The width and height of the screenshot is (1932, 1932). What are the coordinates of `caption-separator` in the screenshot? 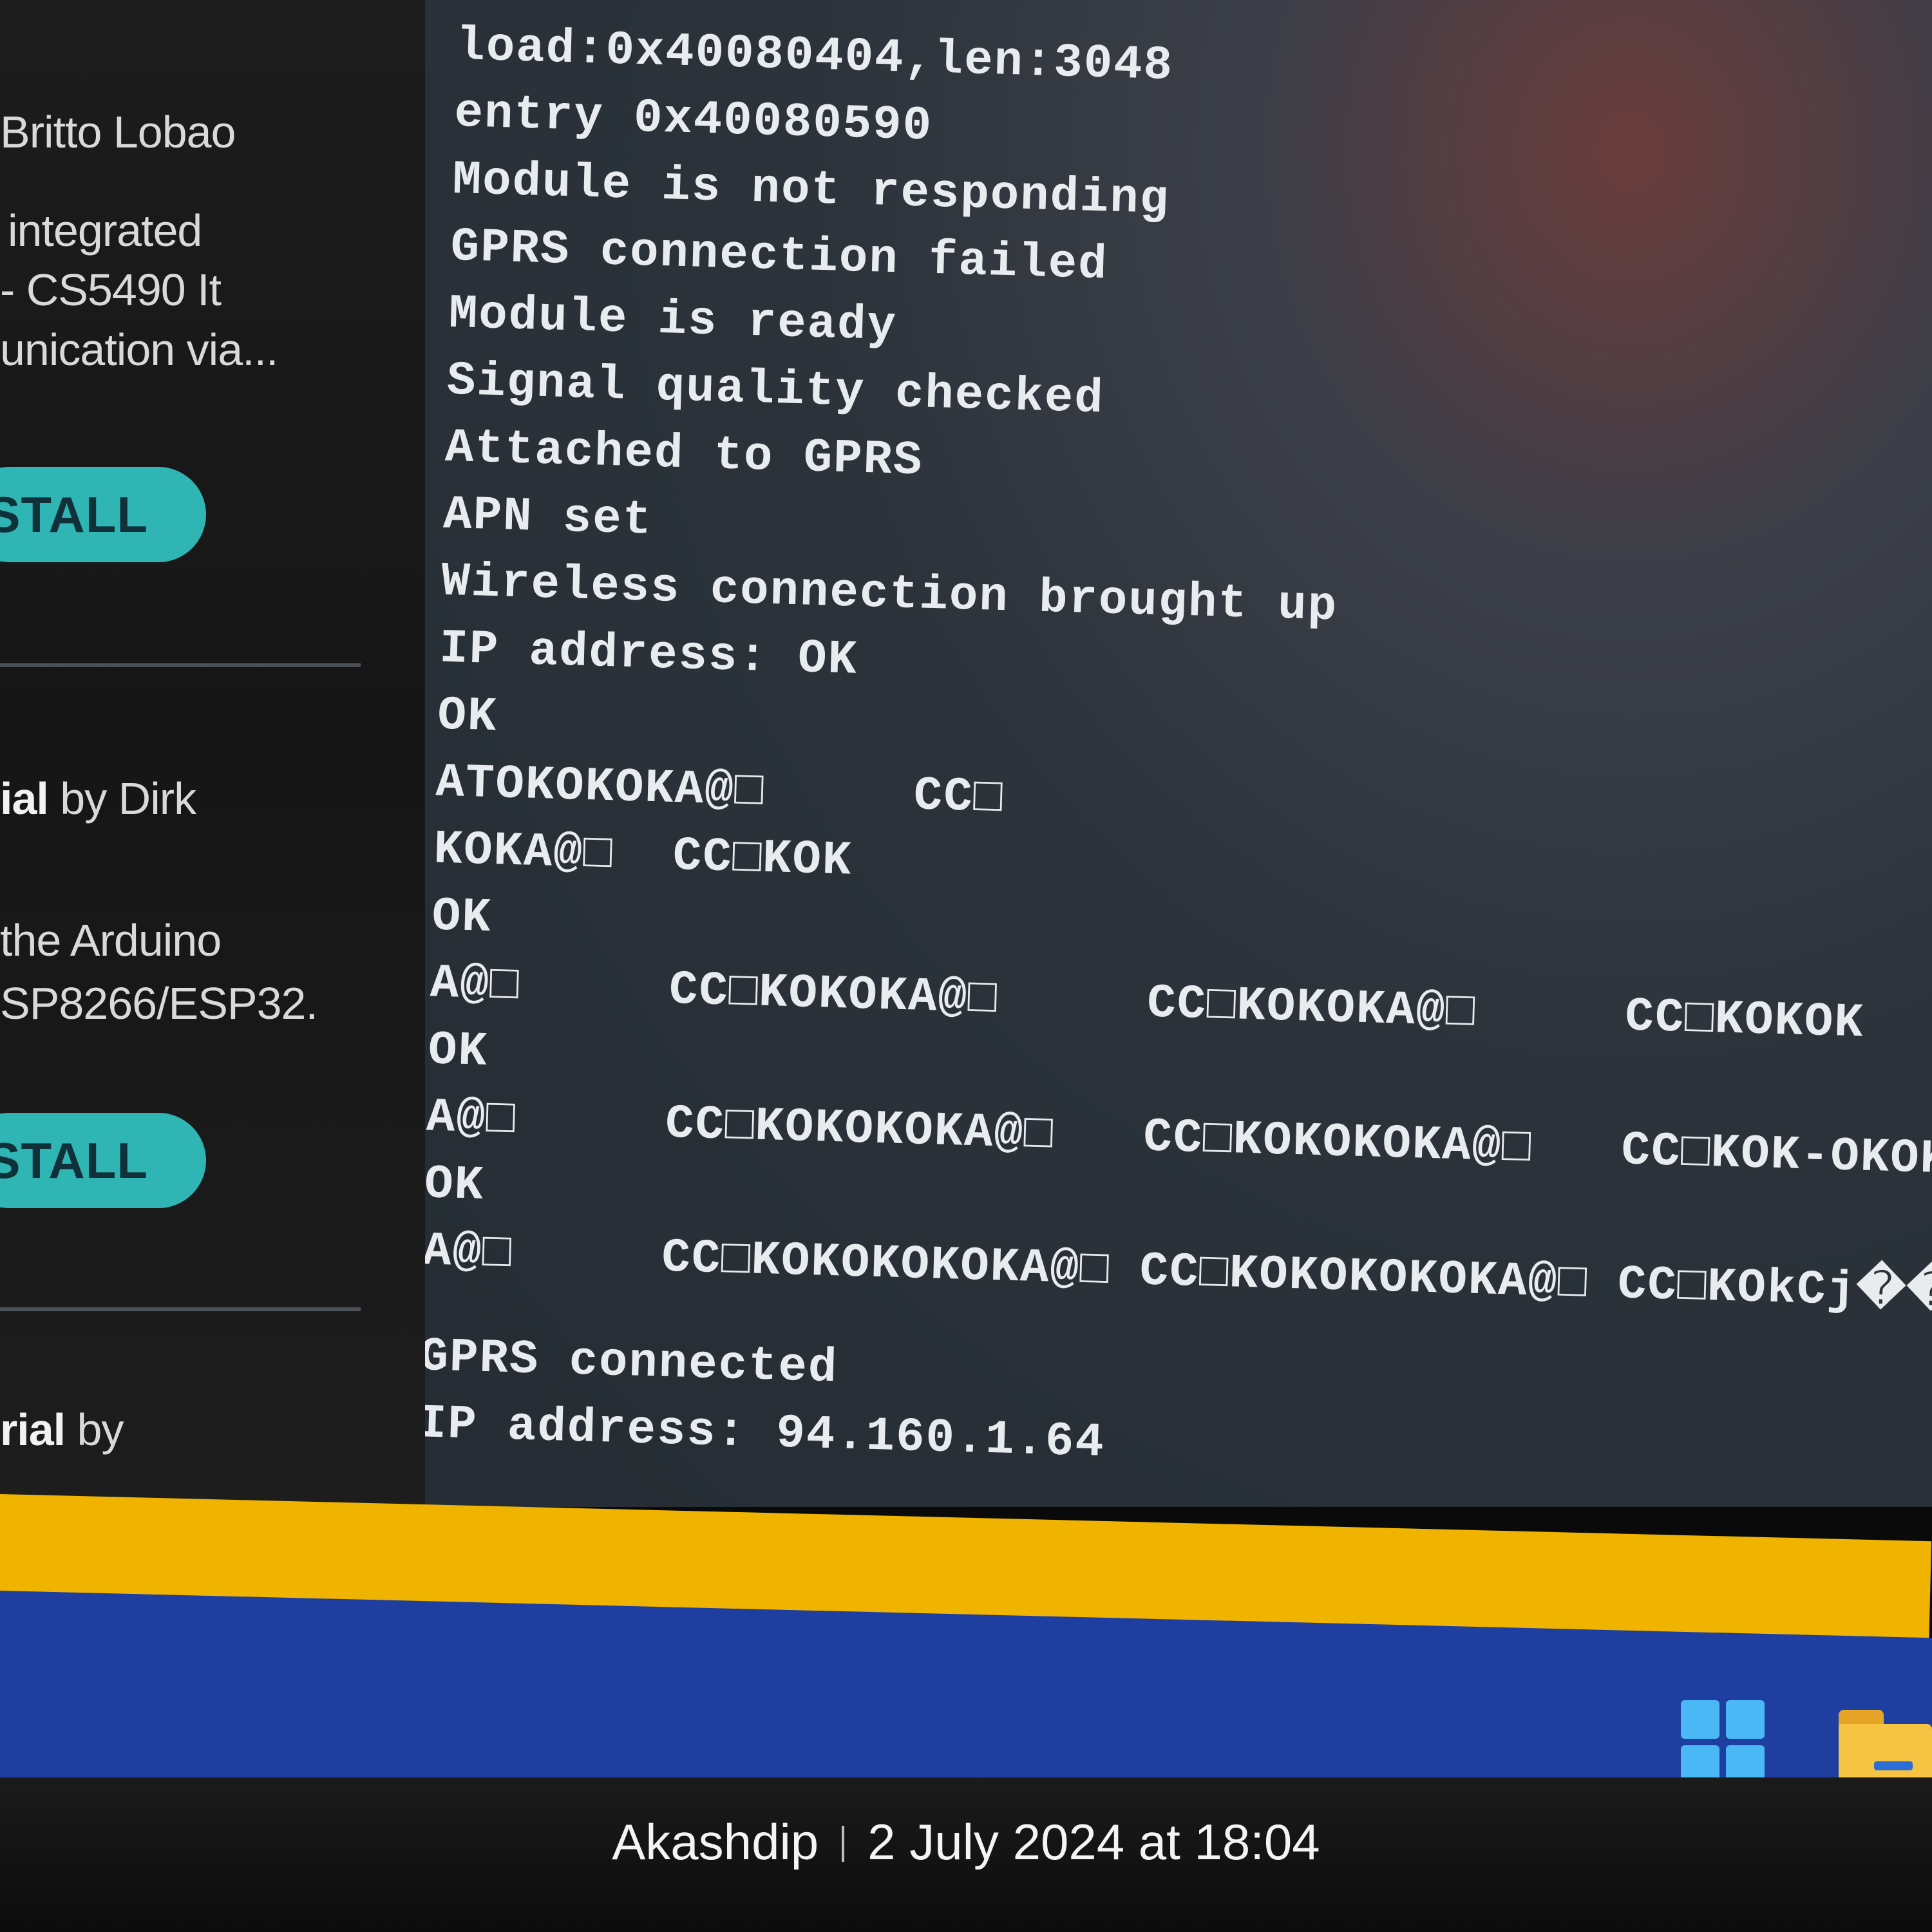 It's located at (844, 1844).